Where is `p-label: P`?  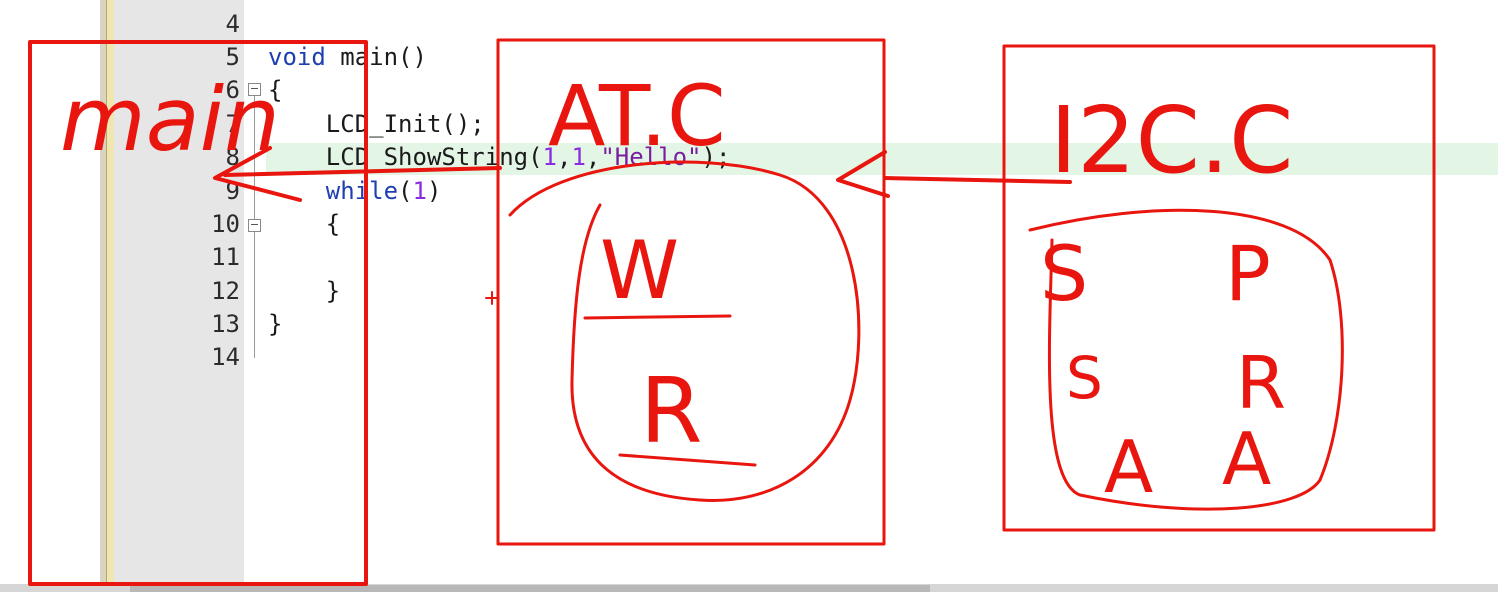 p-label: P is located at coordinates (1248, 273).